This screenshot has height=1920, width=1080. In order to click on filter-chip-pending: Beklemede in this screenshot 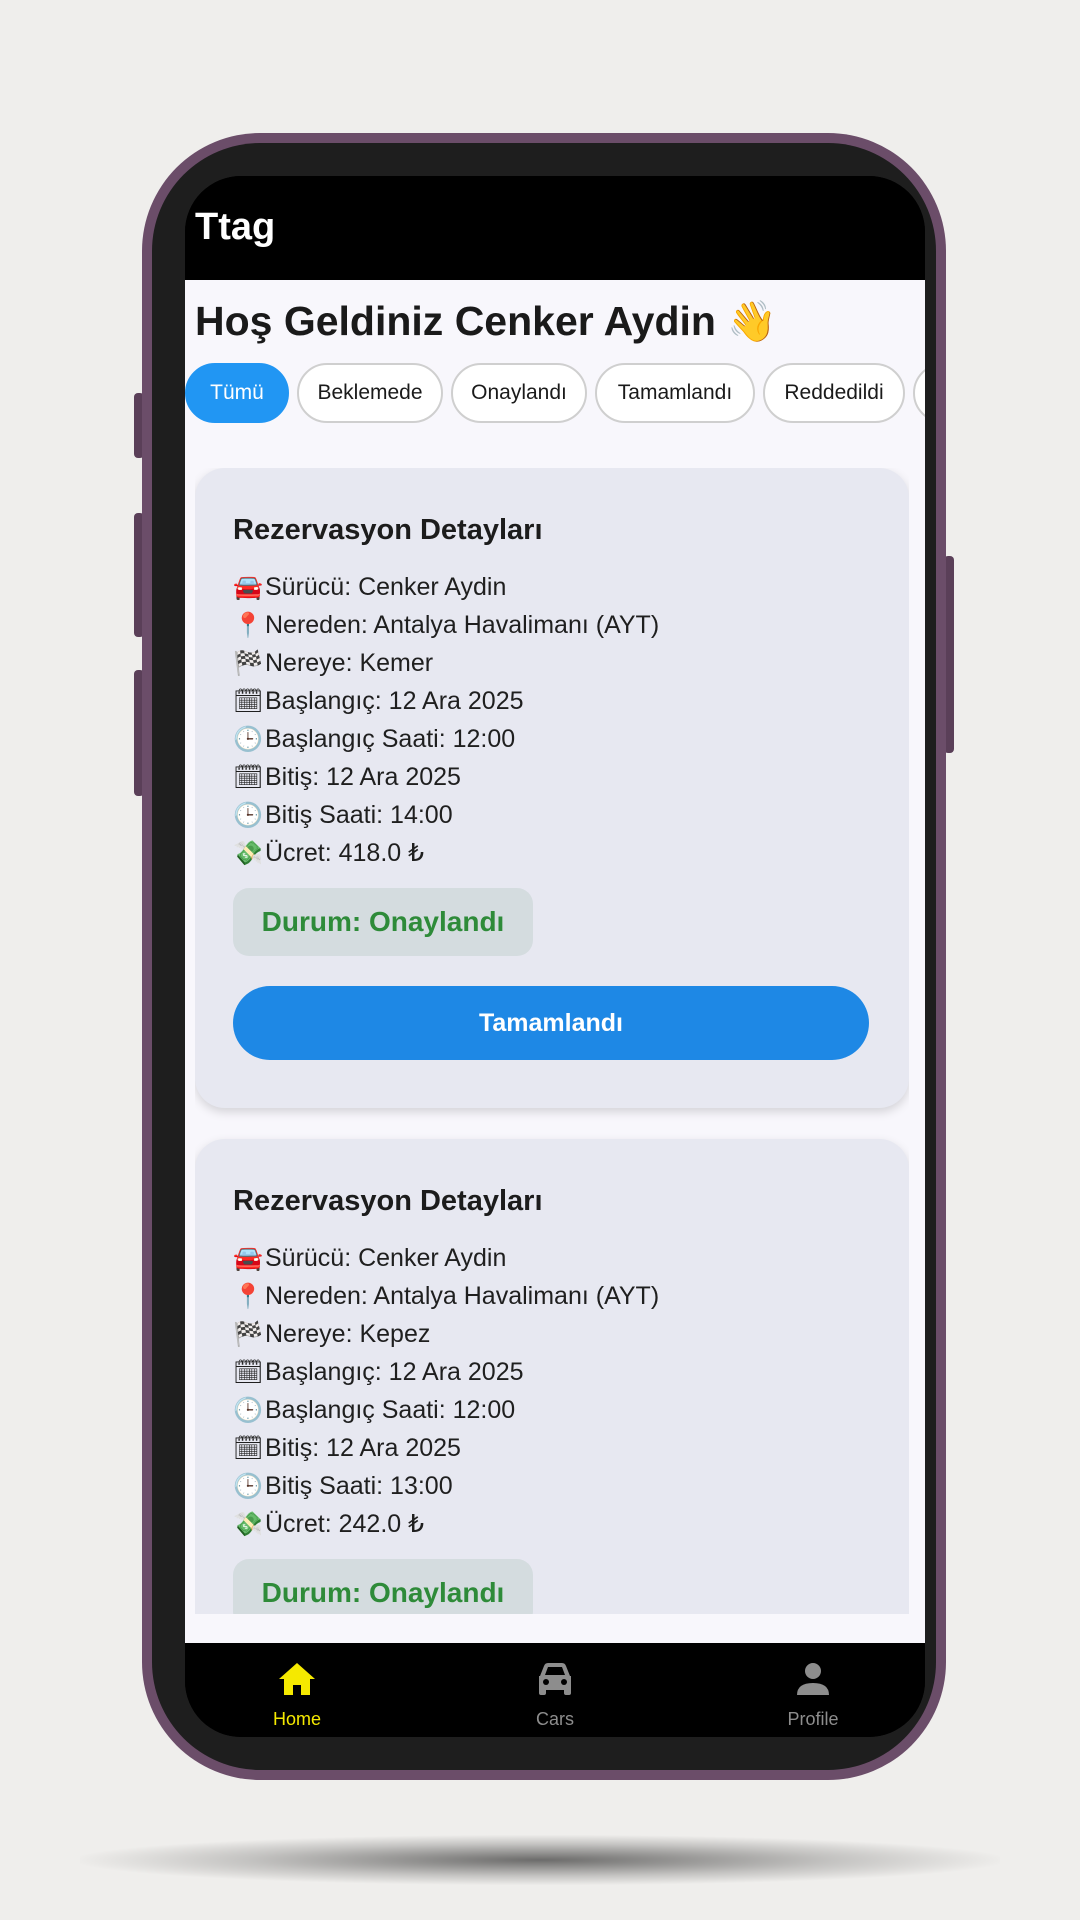, I will do `click(370, 393)`.